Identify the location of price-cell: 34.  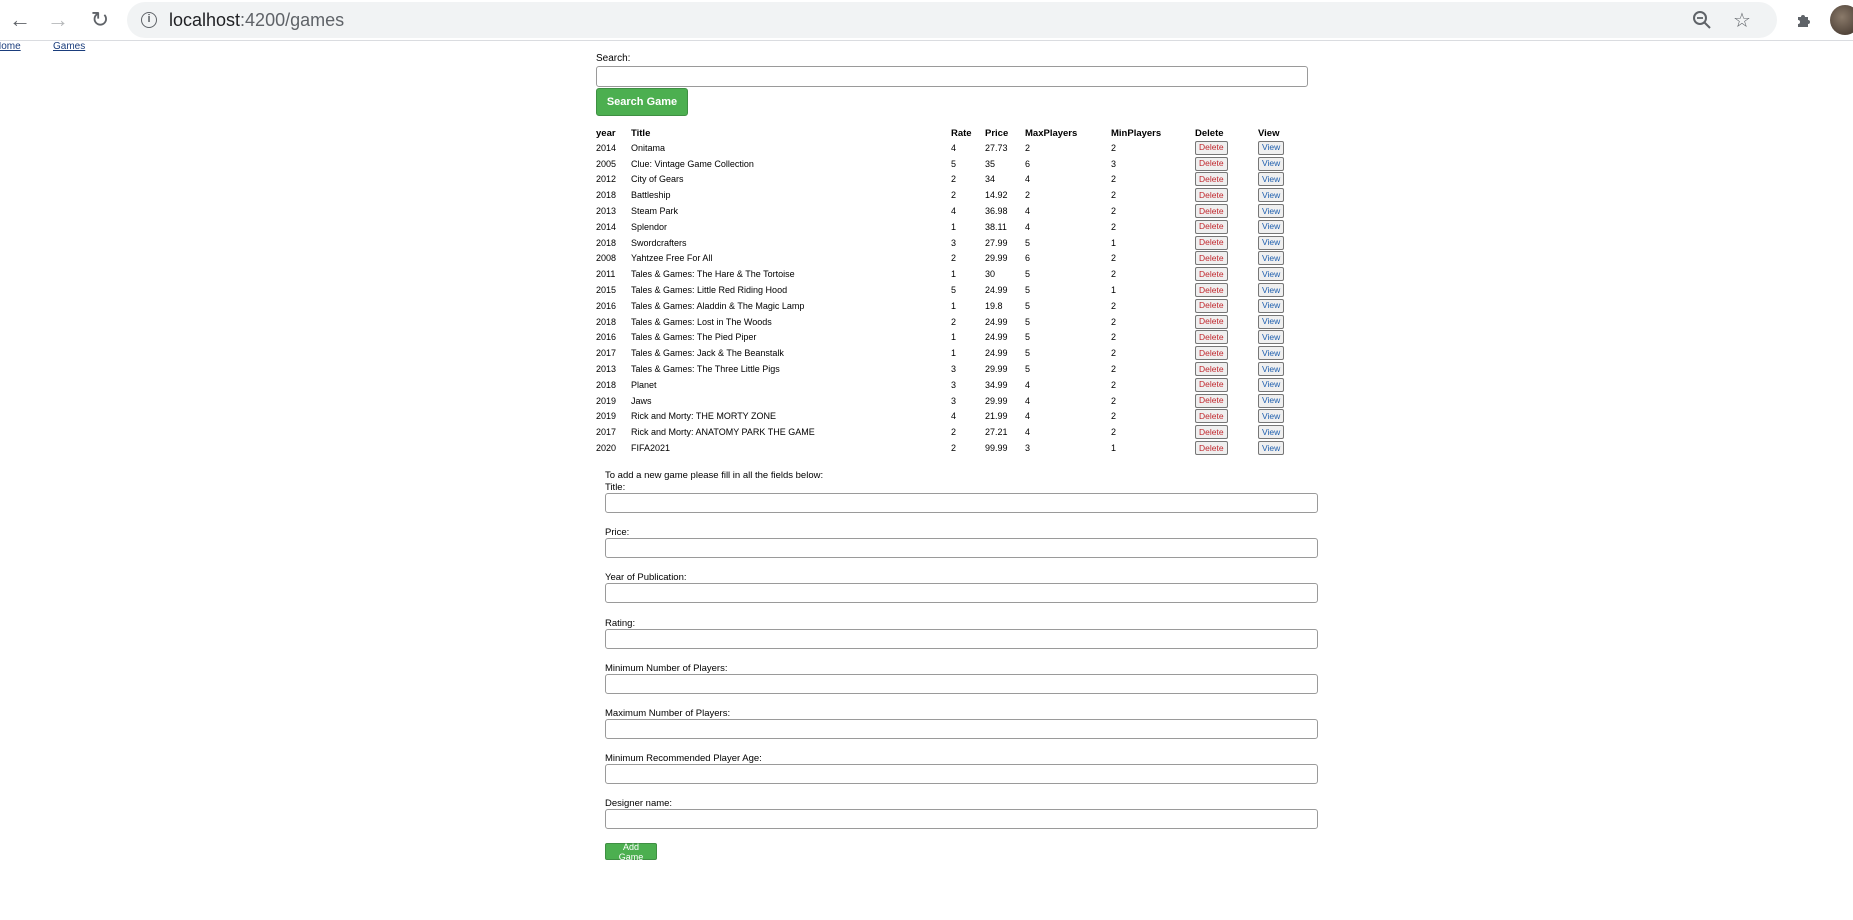
(990, 179).